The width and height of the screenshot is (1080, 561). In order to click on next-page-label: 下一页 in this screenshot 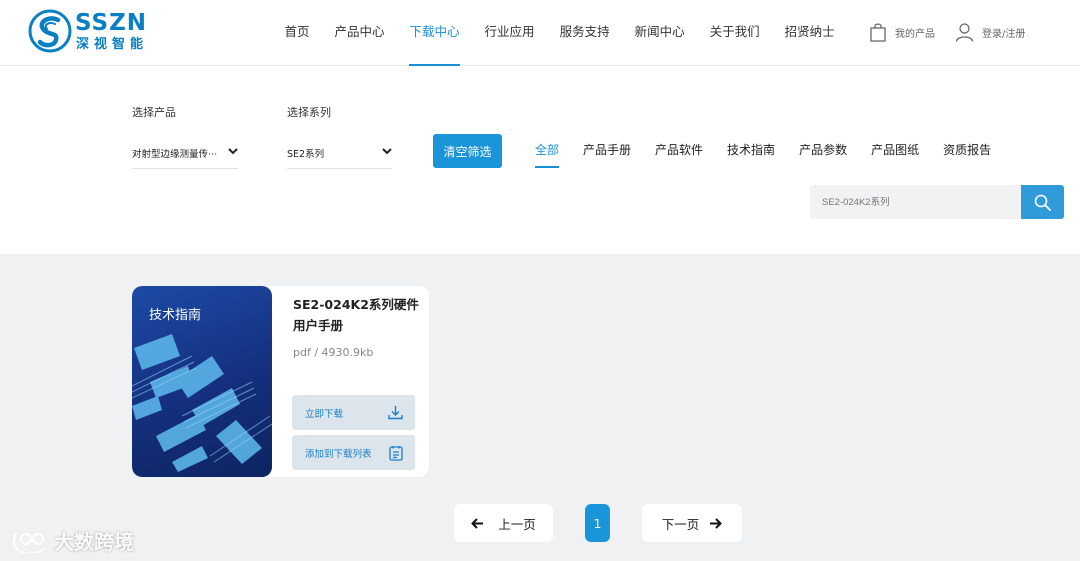, I will do `click(680, 524)`.